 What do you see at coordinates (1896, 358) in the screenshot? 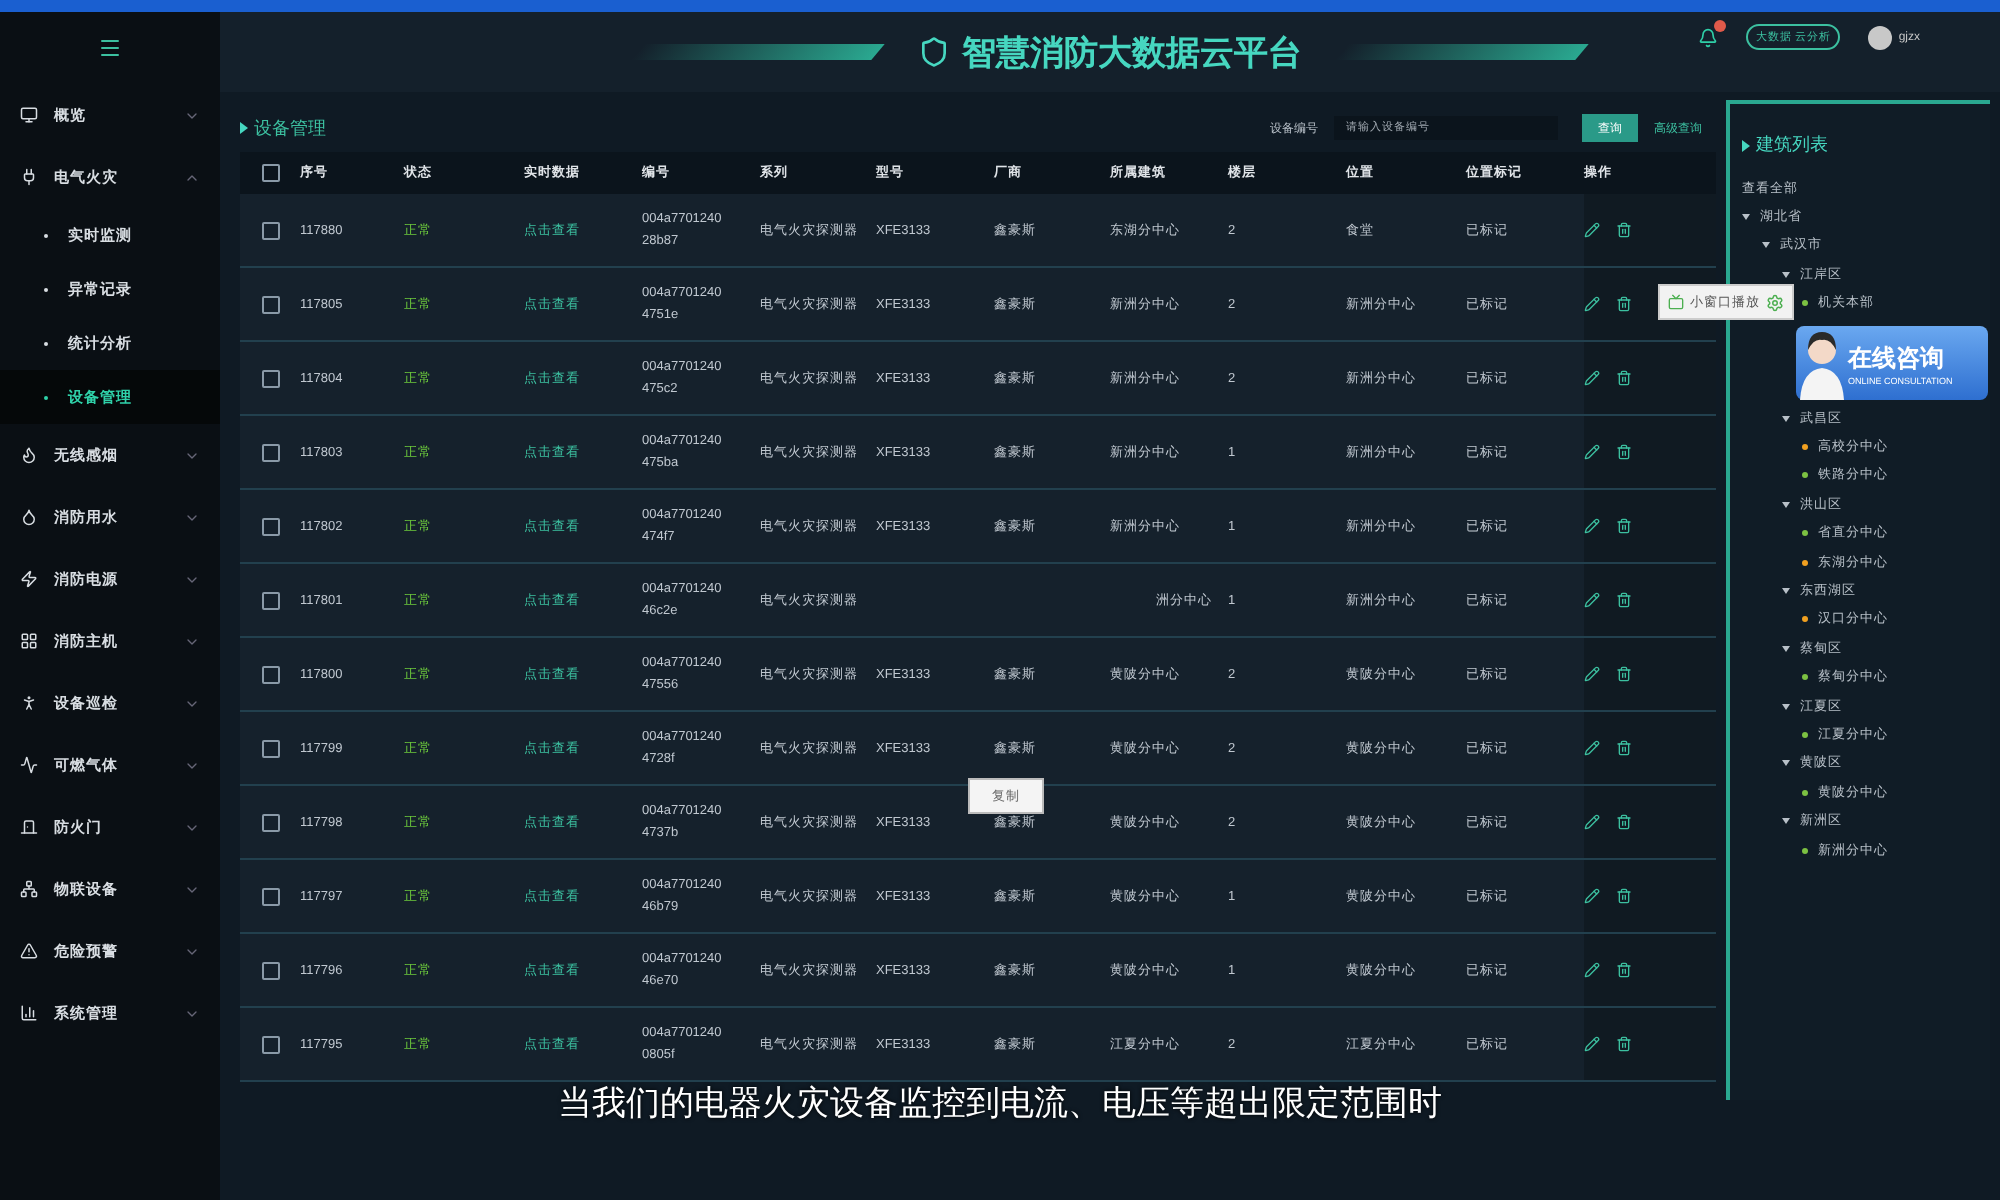
I see `banner-title: 在线咨询` at bounding box center [1896, 358].